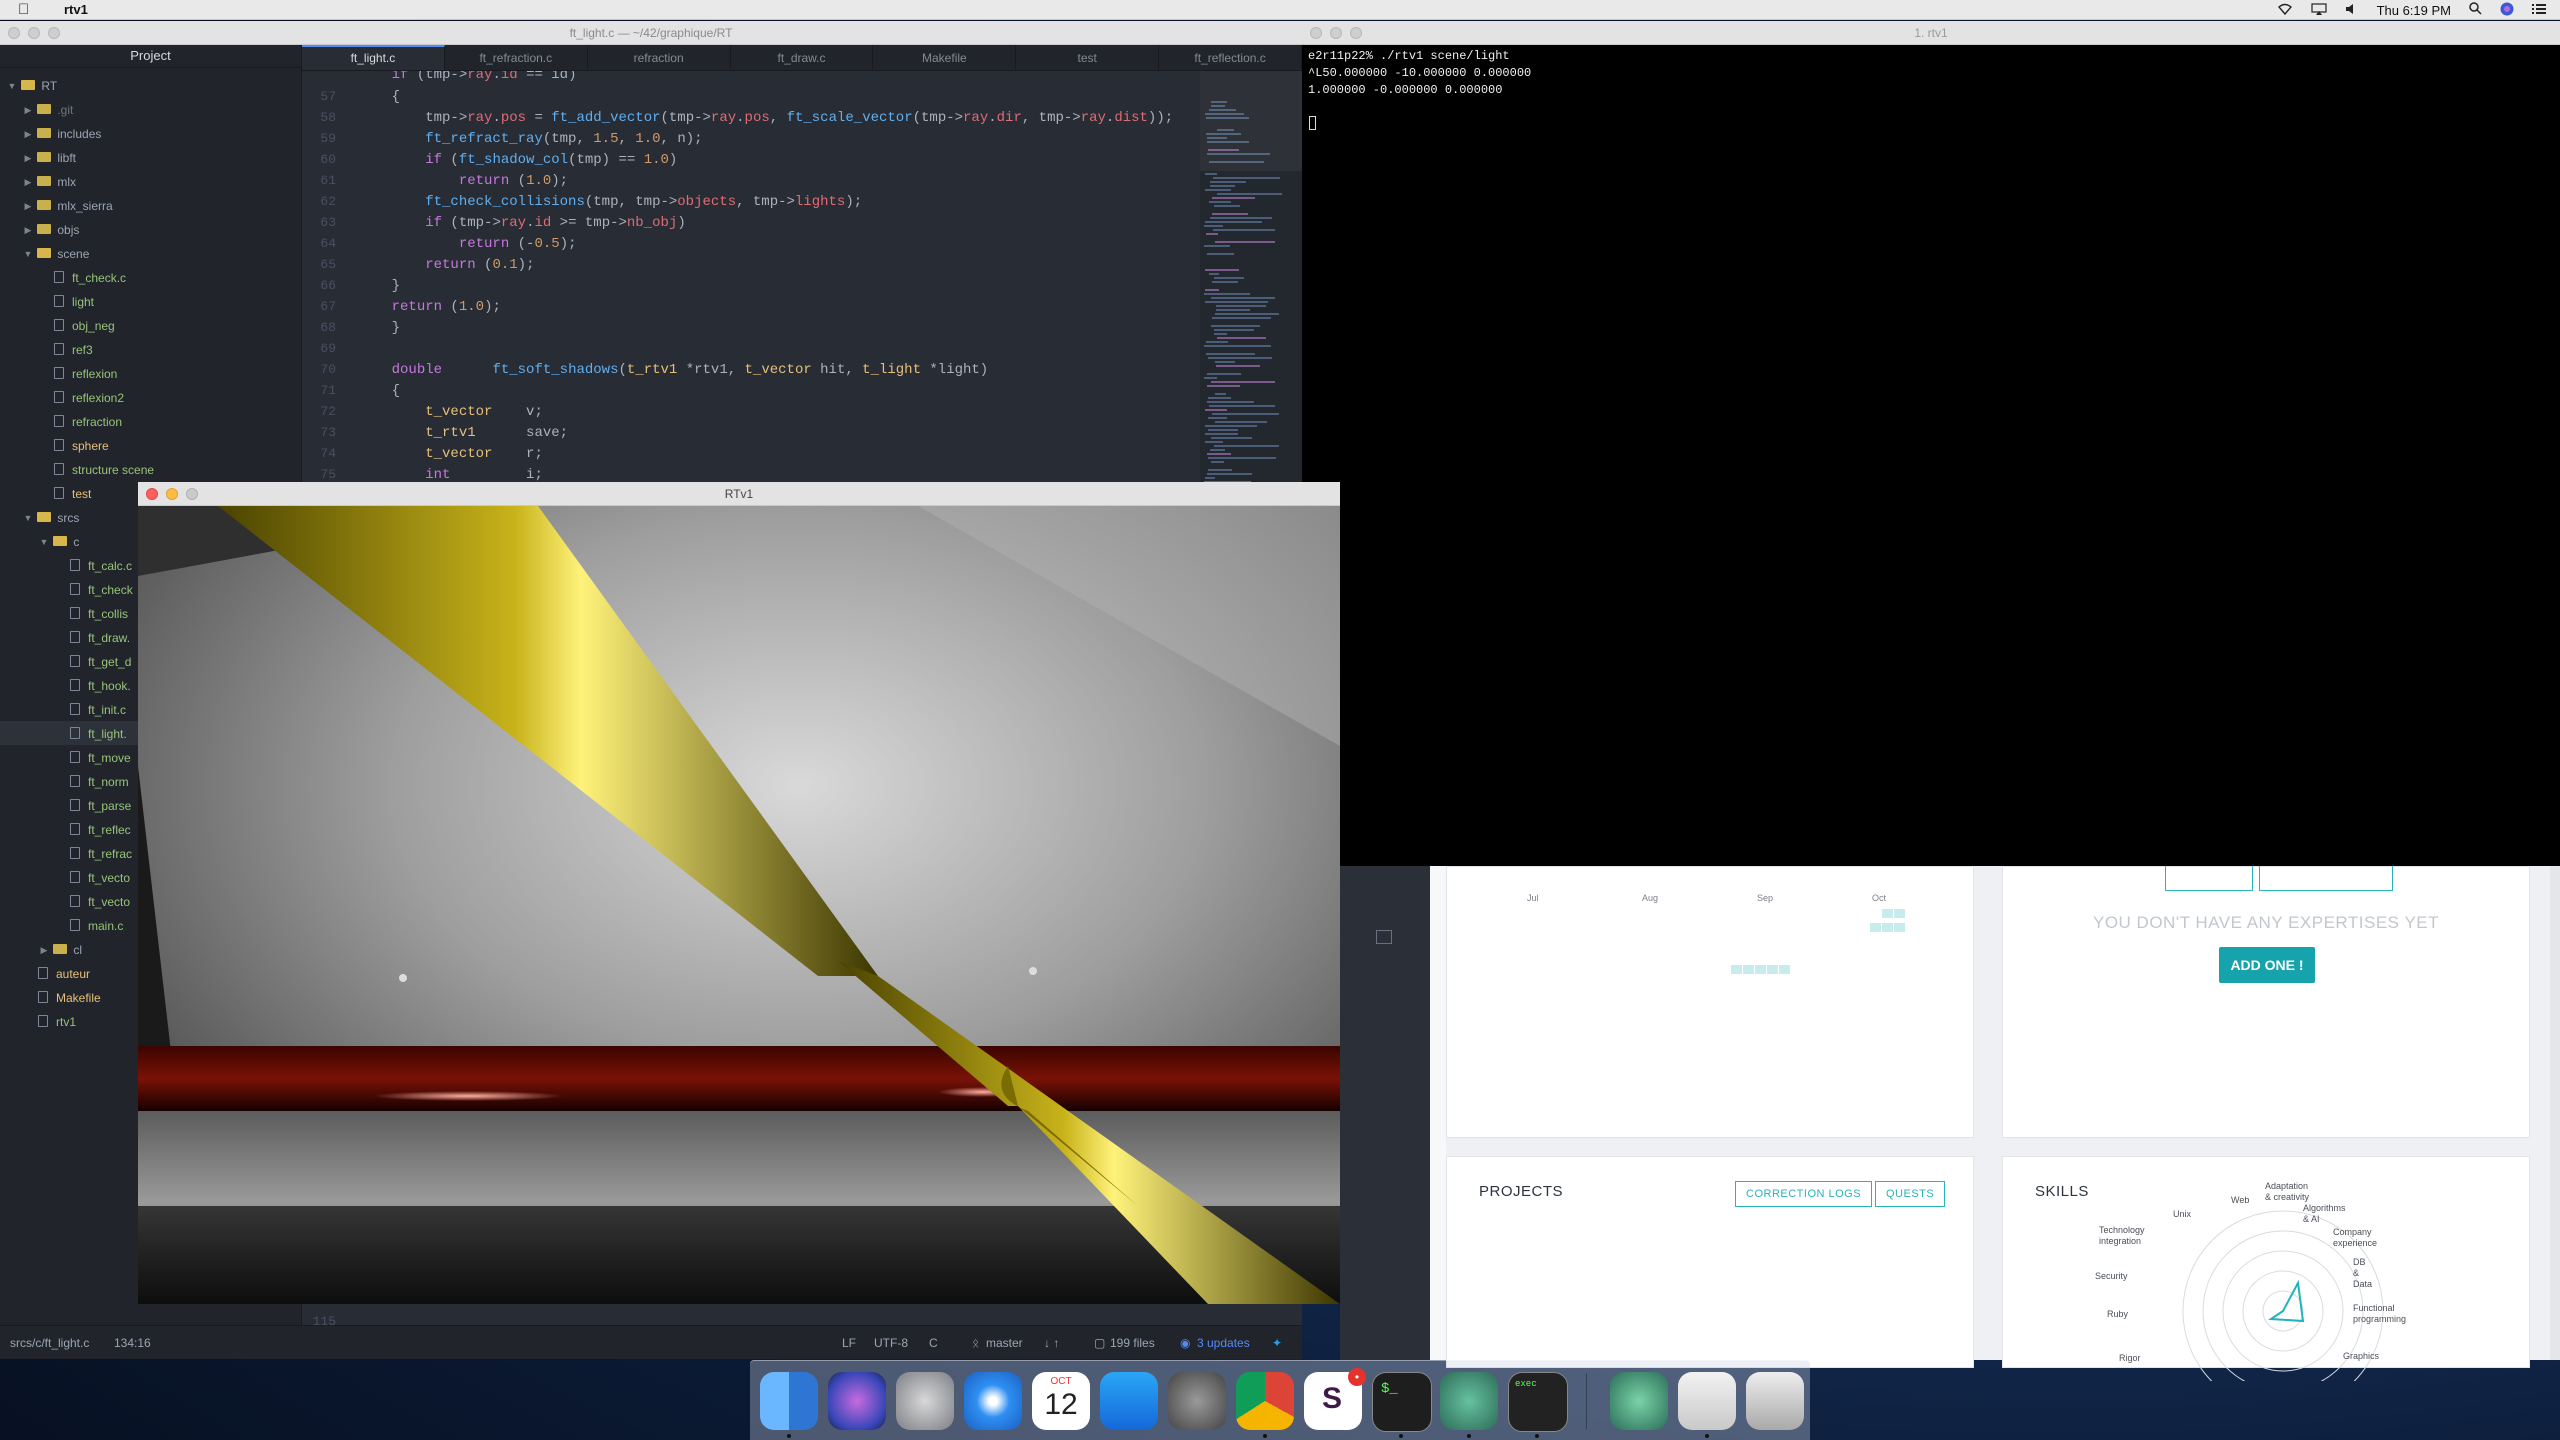  What do you see at coordinates (1775, 1401) in the screenshot?
I see `trash-icon` at bounding box center [1775, 1401].